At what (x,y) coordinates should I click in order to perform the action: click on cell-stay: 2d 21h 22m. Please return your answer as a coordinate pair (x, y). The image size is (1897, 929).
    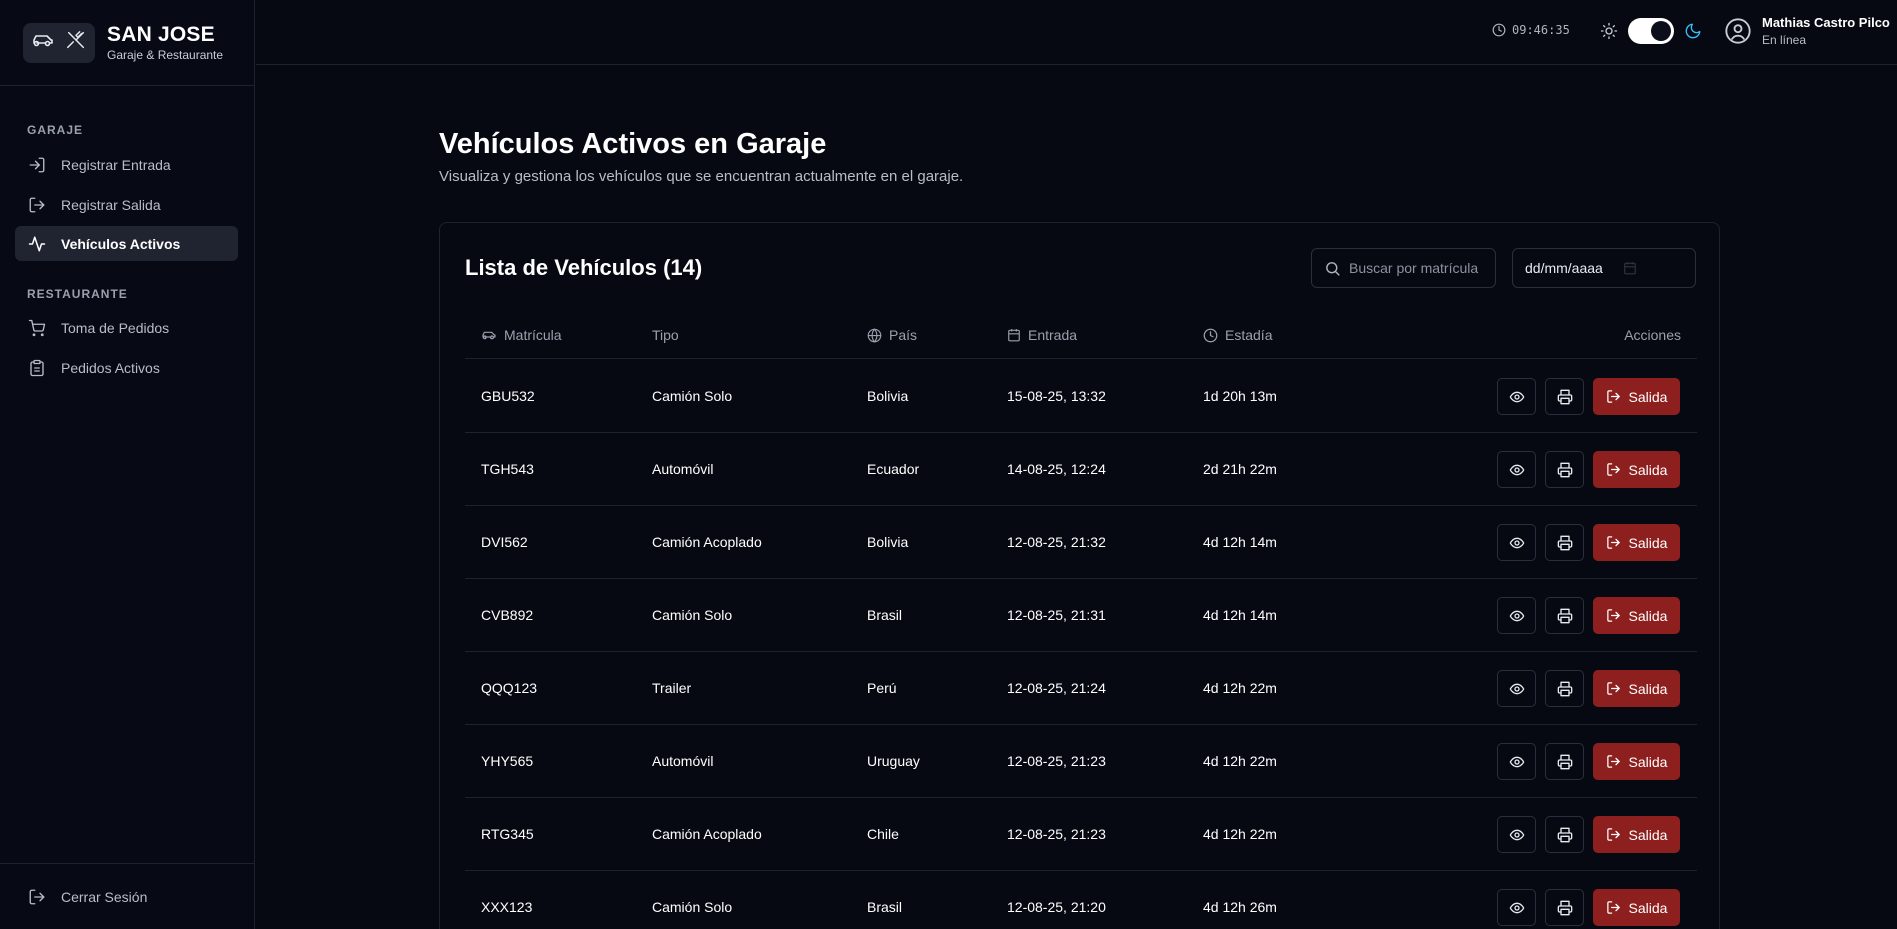
    Looking at the image, I should click on (1240, 469).